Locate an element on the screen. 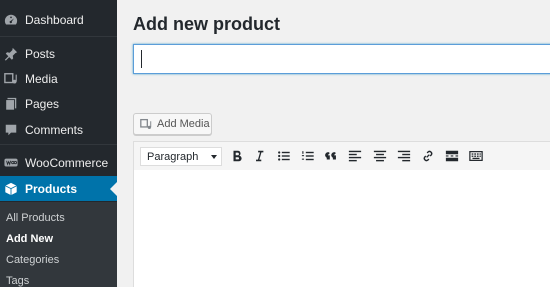 This screenshot has width=550, height=287. comments-icon is located at coordinates (11, 130).